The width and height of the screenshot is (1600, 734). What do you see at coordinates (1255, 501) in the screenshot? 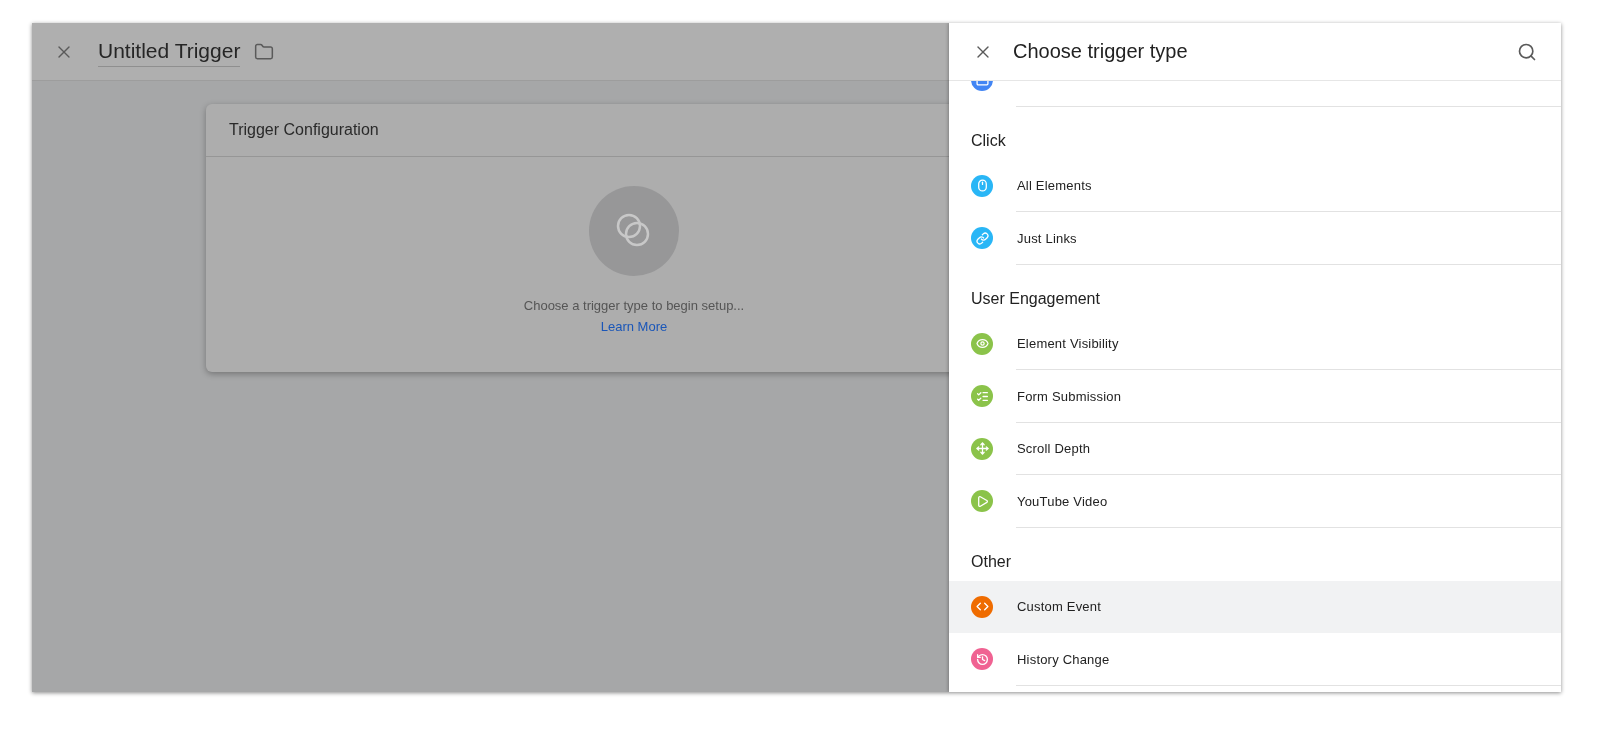
I see `trigger-type-item: YouTube Video` at bounding box center [1255, 501].